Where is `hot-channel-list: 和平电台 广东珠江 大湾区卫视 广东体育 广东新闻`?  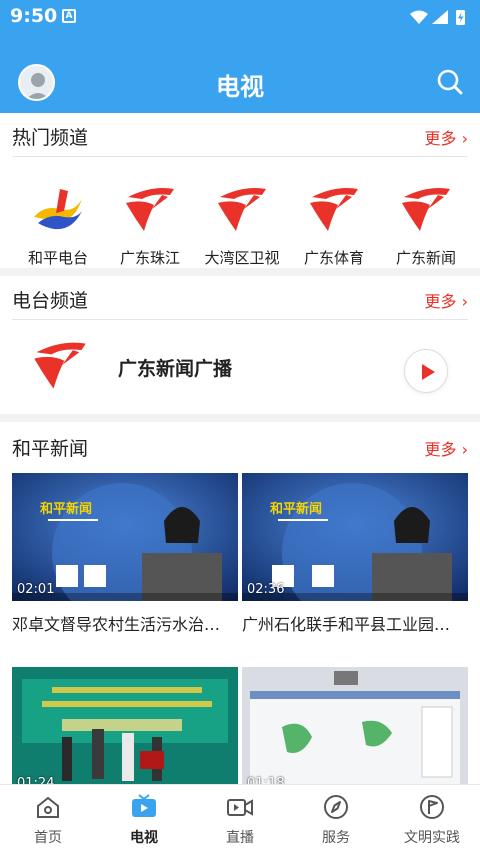
hot-channel-list: 和平电台 广东珠江 大湾区卫视 广东体育 广东新闻 is located at coordinates (240, 216).